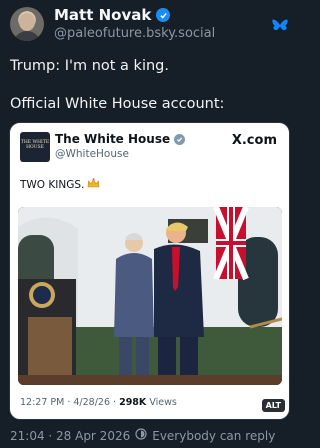 The width and height of the screenshot is (320, 448). I want to click on reply-setting: Everybody can reply, so click(213, 436).